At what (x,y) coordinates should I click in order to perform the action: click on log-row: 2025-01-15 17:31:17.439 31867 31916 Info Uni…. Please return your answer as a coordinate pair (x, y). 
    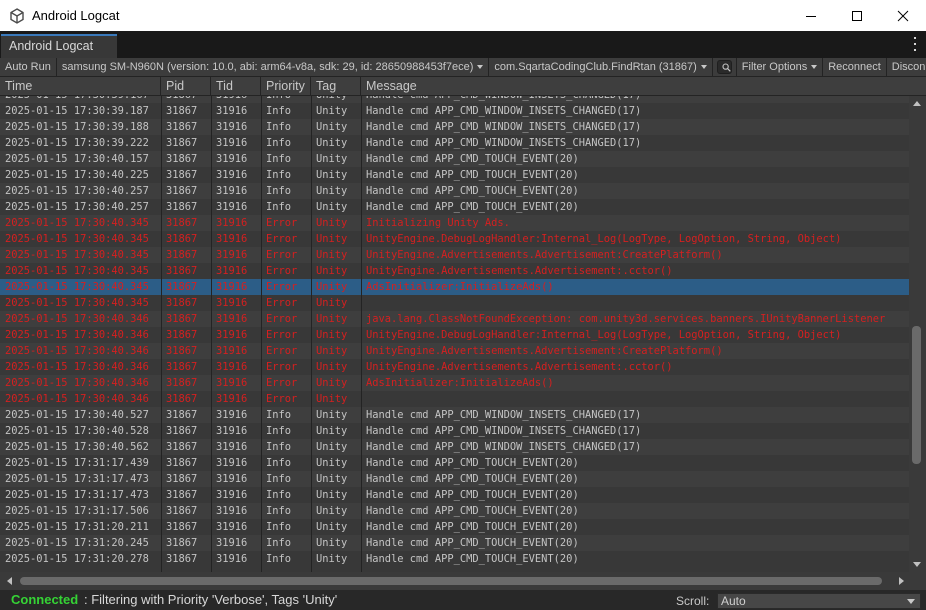
    Looking at the image, I should click on (454, 463).